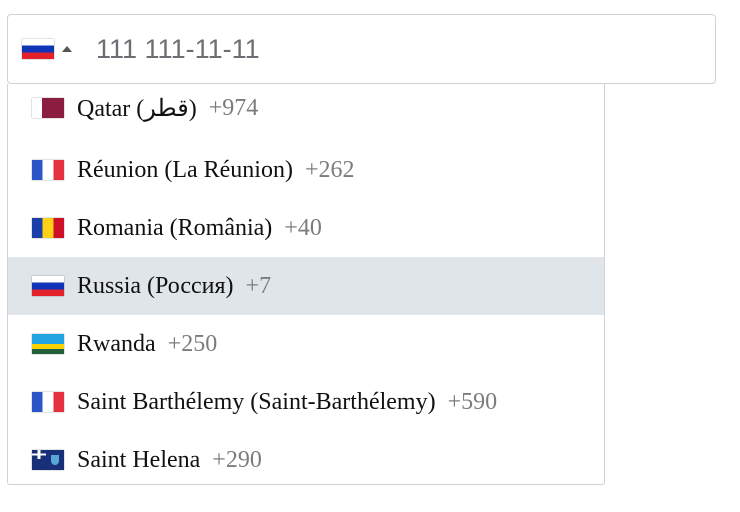 The height and width of the screenshot is (512, 740). Describe the element at coordinates (48, 344) in the screenshot. I see `rwanda-flag-icon` at that location.